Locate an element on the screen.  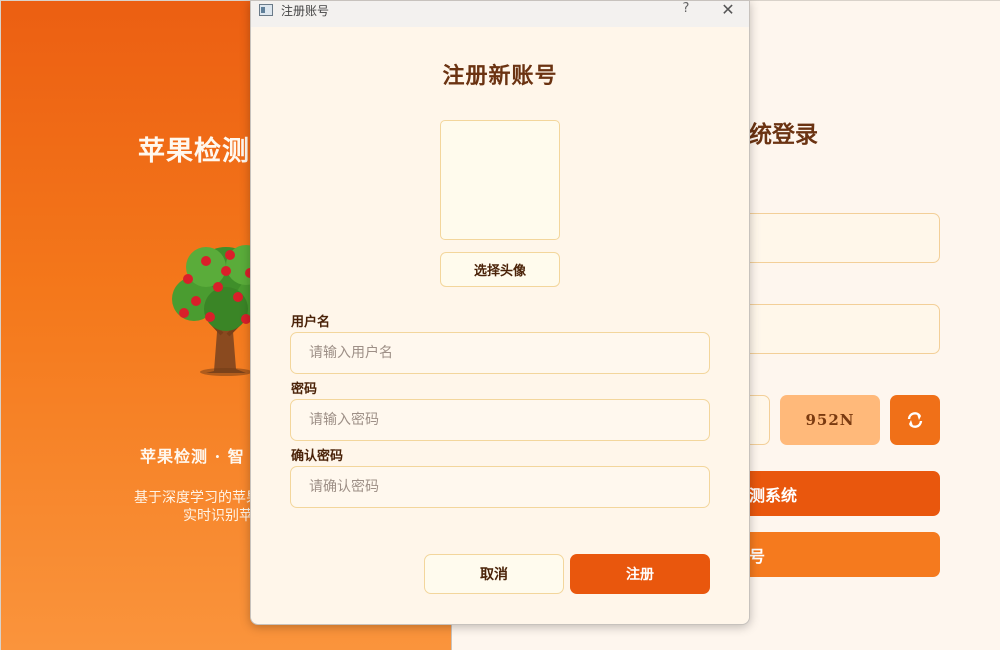
close-button: ✕ is located at coordinates (728, 10).